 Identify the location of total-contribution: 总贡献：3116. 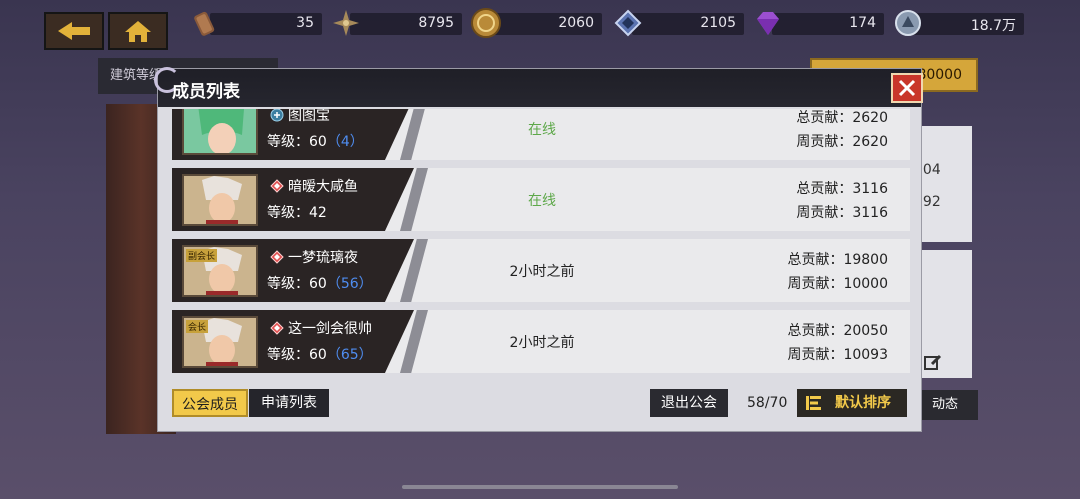
(842, 188).